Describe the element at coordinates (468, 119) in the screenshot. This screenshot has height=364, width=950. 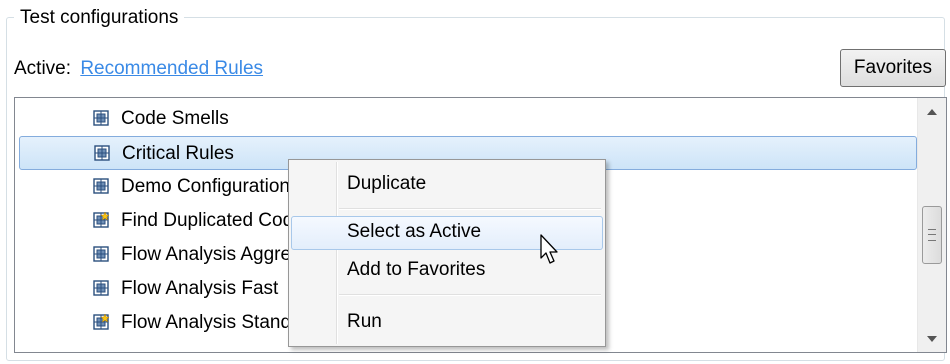
I see `list-item: Code Smells` at that location.